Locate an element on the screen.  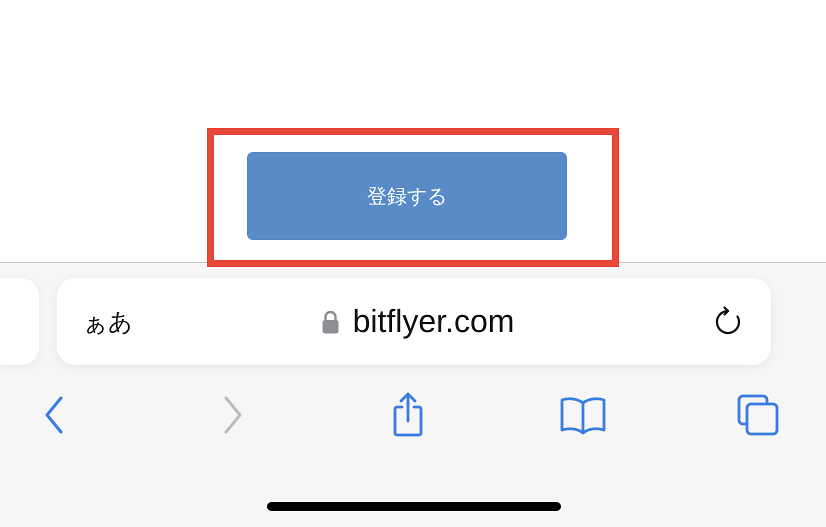
url-text: bitflyer.com is located at coordinates (433, 321).